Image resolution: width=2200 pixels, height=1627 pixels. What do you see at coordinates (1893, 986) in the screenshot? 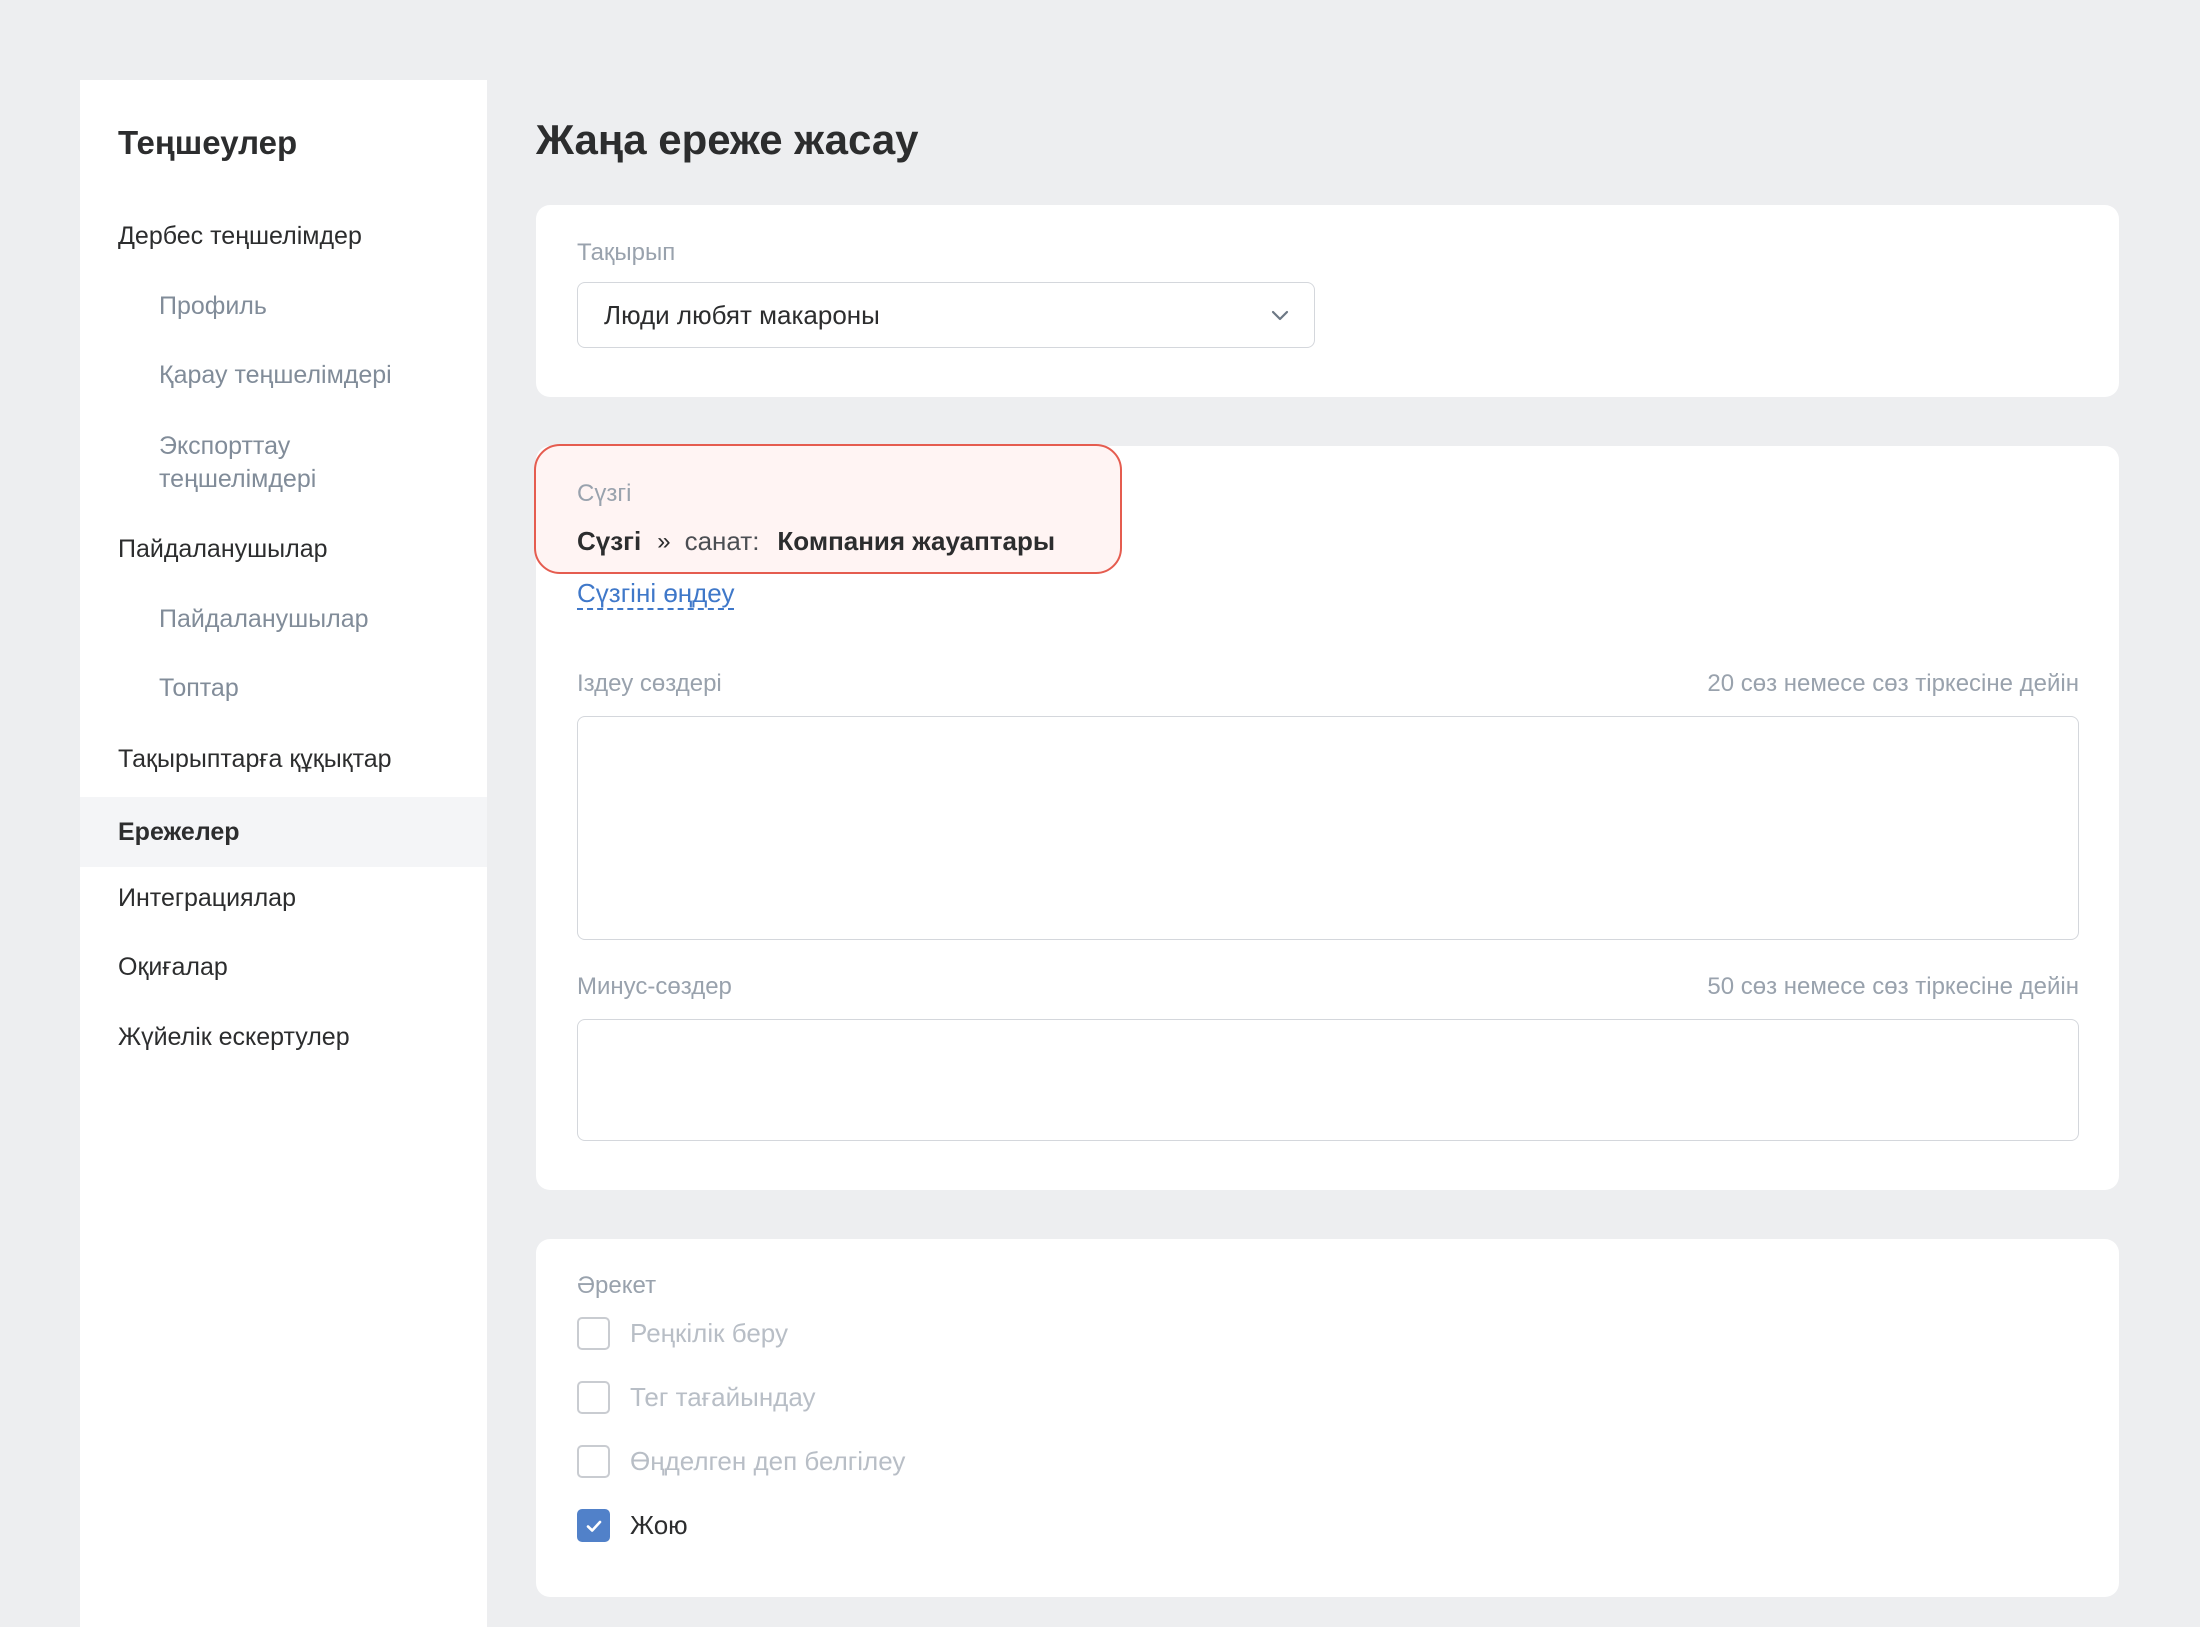
I see `minus-words-hint: 50 сөз немесе сөз тіркесіне дейін` at bounding box center [1893, 986].